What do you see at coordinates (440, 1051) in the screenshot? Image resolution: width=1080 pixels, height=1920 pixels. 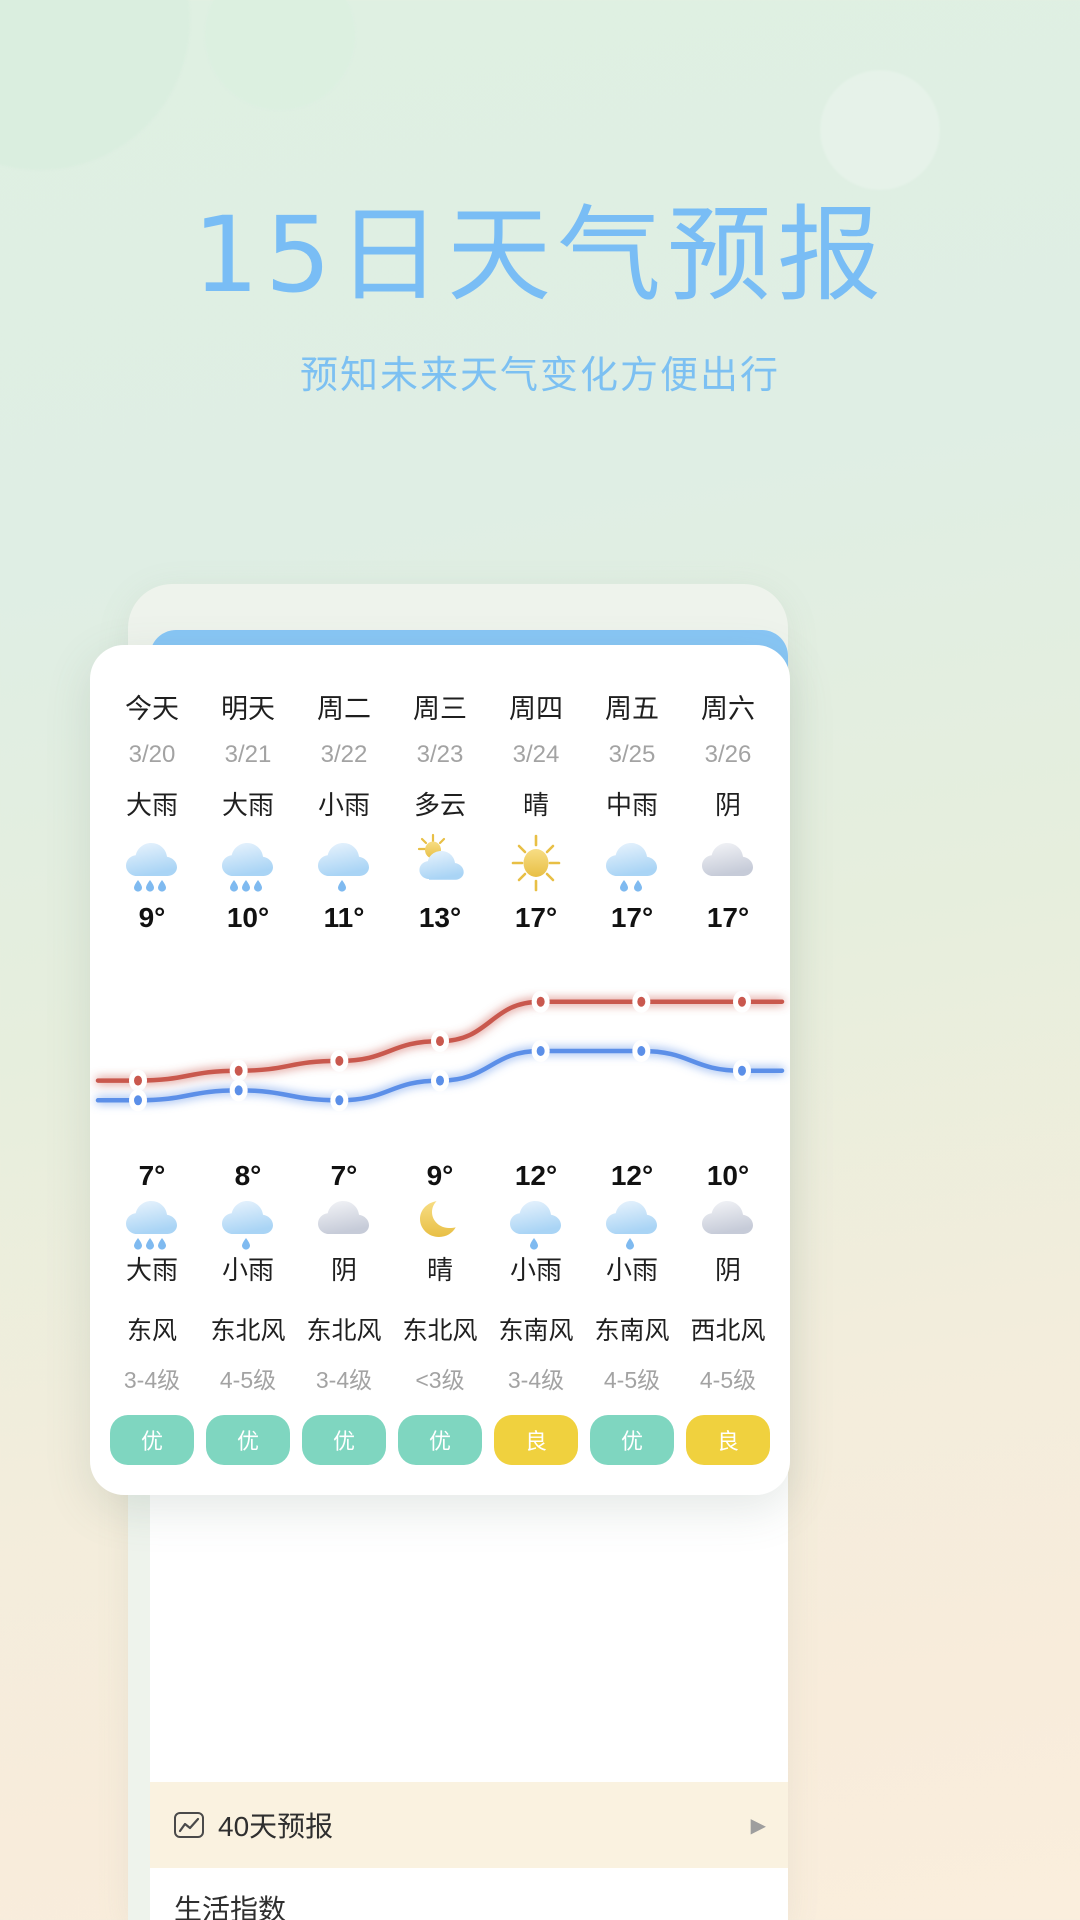 I see `temperature-line-chart` at bounding box center [440, 1051].